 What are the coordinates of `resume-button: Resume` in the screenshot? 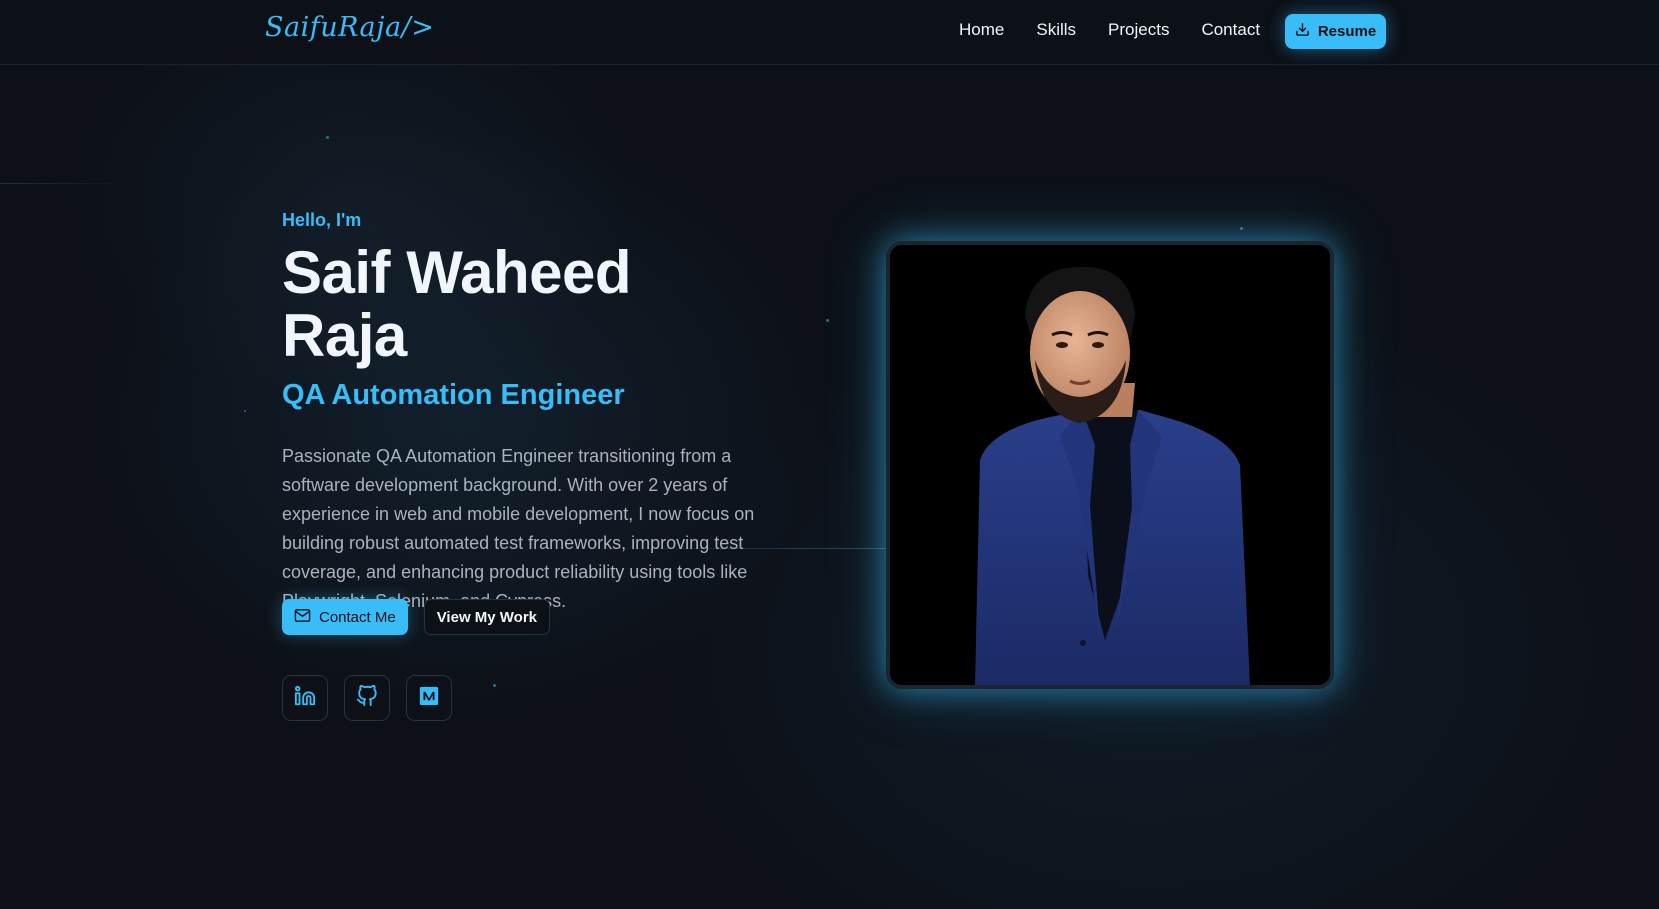 It's located at (1335, 31).